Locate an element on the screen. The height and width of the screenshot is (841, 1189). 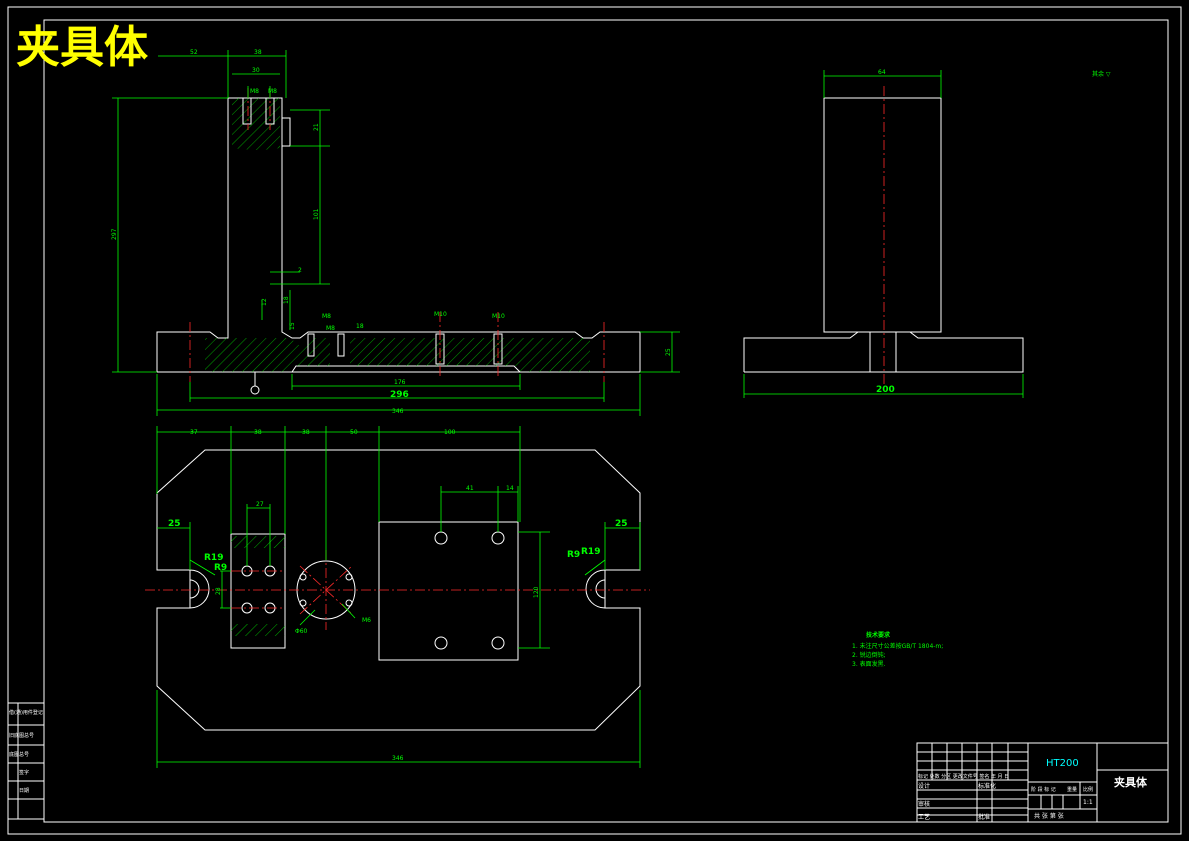
plan-dim-r19-left: R19 is located at coordinates (213, 558).